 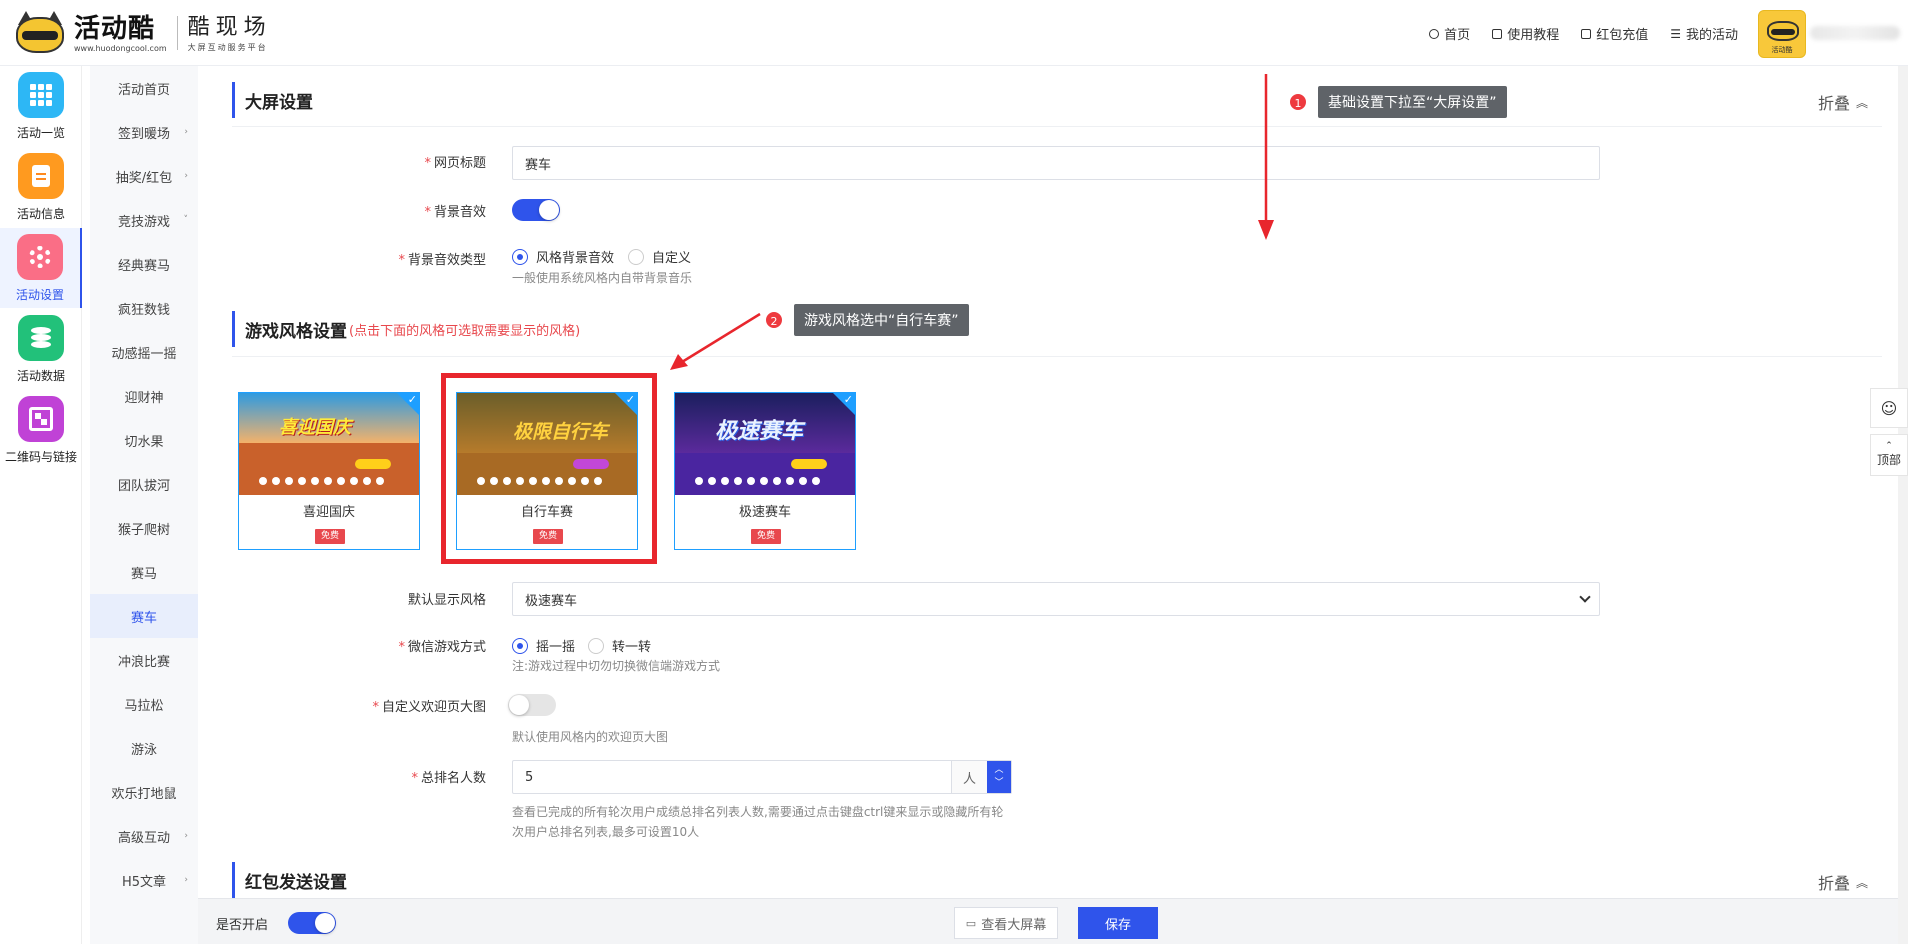 I want to click on bottom-action-bar: 是否开启 ▭ 查看大屏幕 保存, so click(x=1048, y=921).